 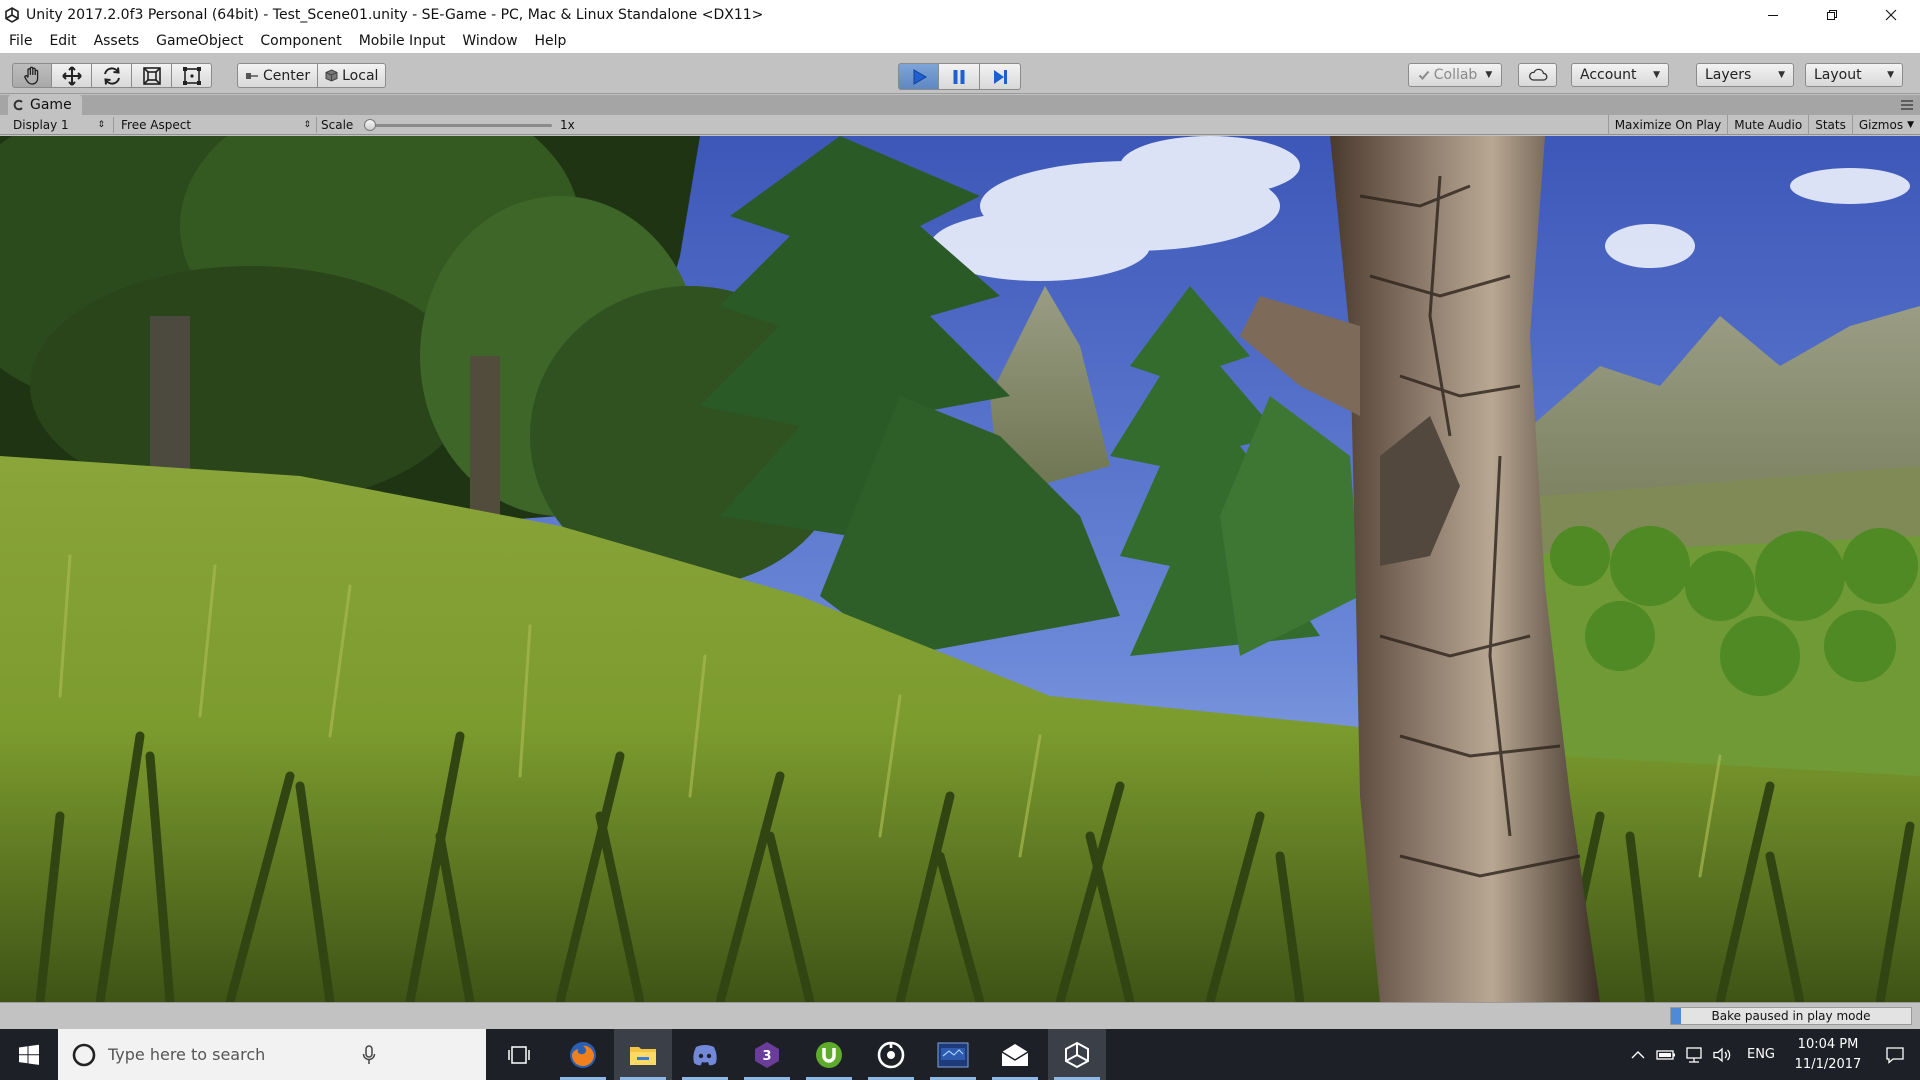 I want to click on taskbar-utorrent, so click(x=829, y=1054).